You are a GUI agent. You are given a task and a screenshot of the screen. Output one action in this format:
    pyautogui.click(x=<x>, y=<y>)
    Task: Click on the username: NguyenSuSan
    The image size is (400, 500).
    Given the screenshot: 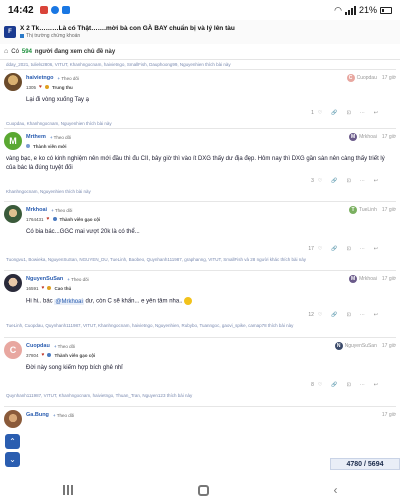 What is the action you would take?
    pyautogui.click(x=44, y=279)
    